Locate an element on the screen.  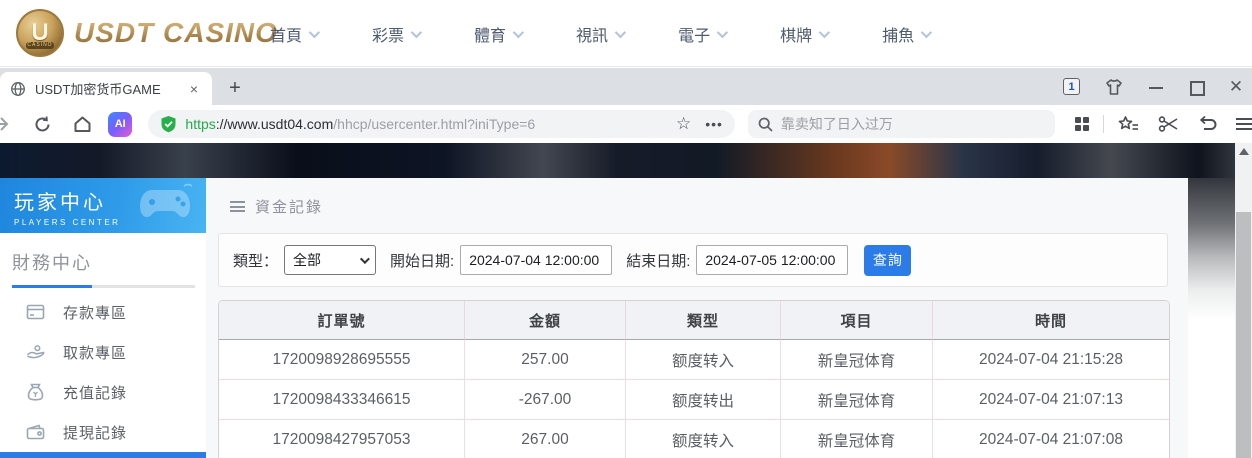
end-date-label: 結束日期: is located at coordinates (658, 261).